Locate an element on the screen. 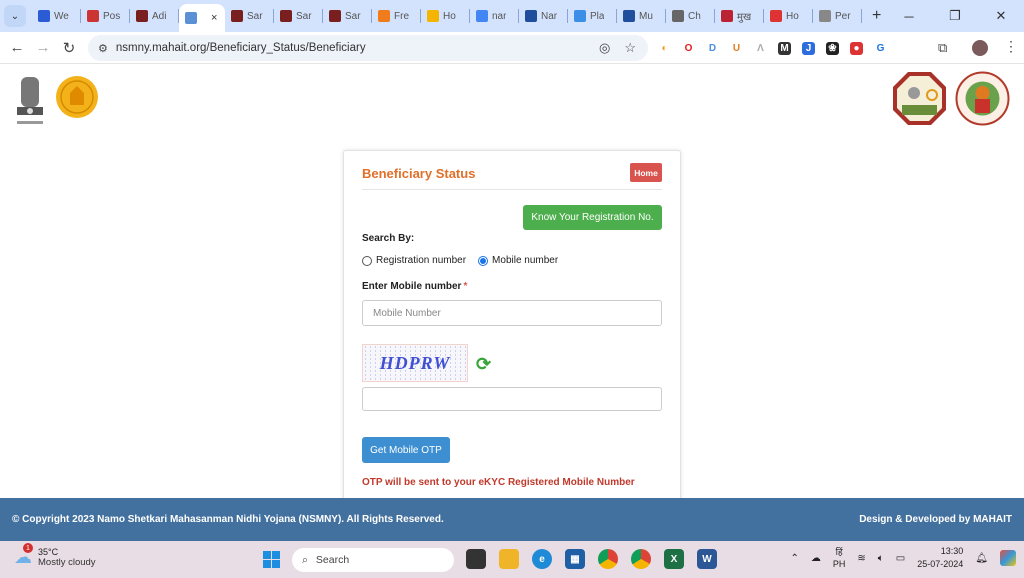 The image size is (1024, 578). maharashtra-seal-logo is located at coordinates (77, 97).